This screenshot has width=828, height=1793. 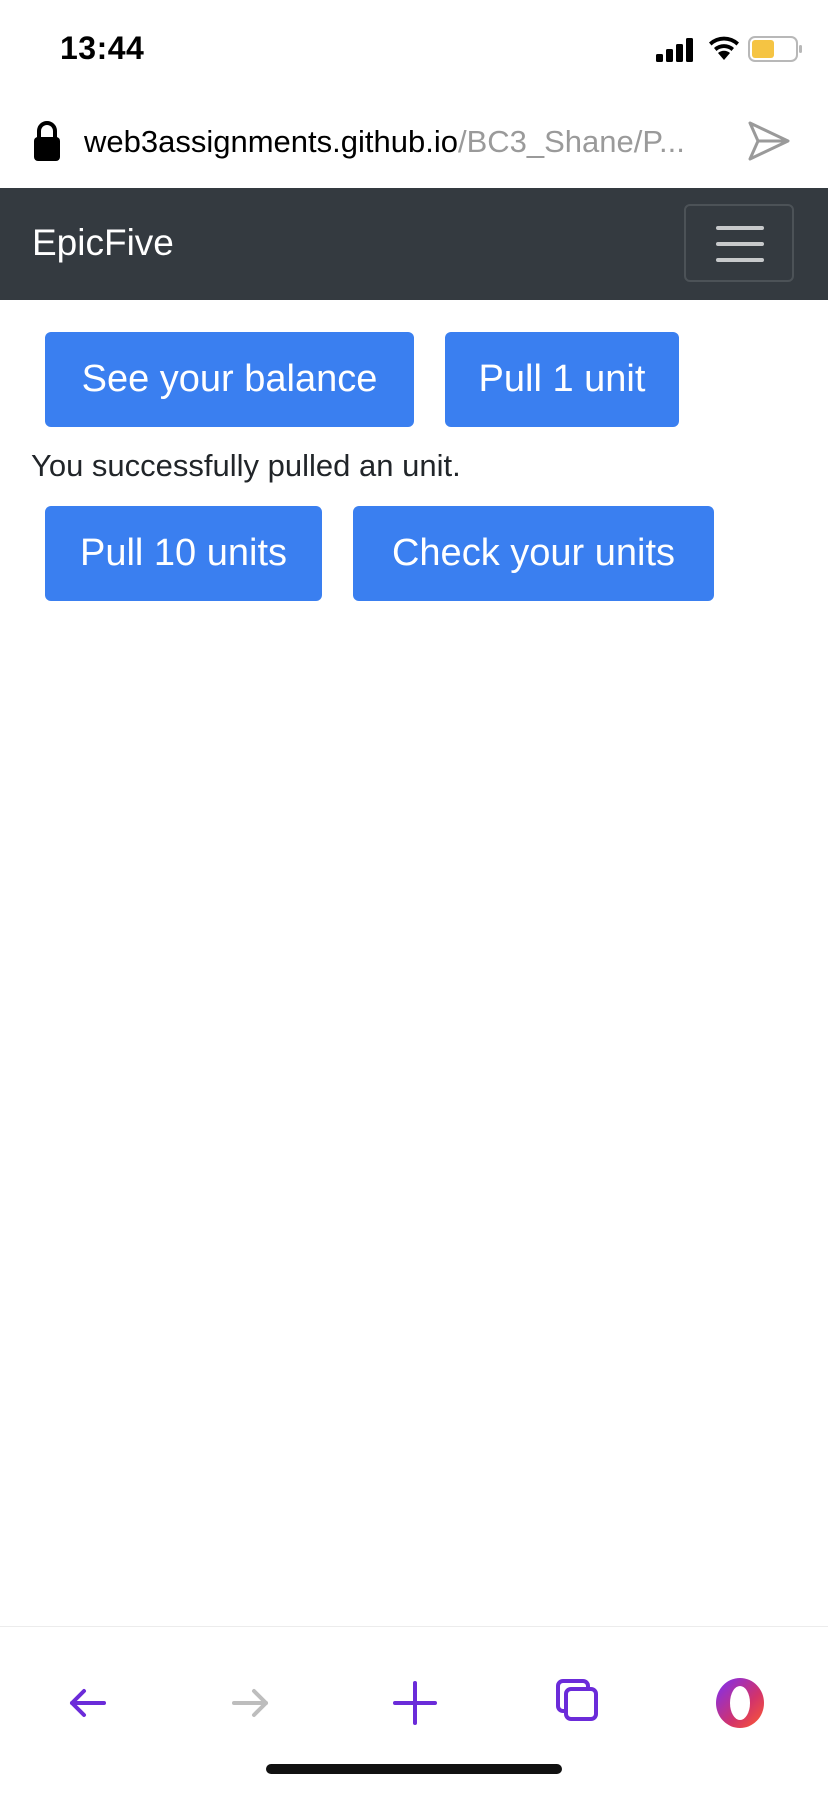 What do you see at coordinates (246, 465) in the screenshot?
I see `status-message: You successfully pulled an unit.` at bounding box center [246, 465].